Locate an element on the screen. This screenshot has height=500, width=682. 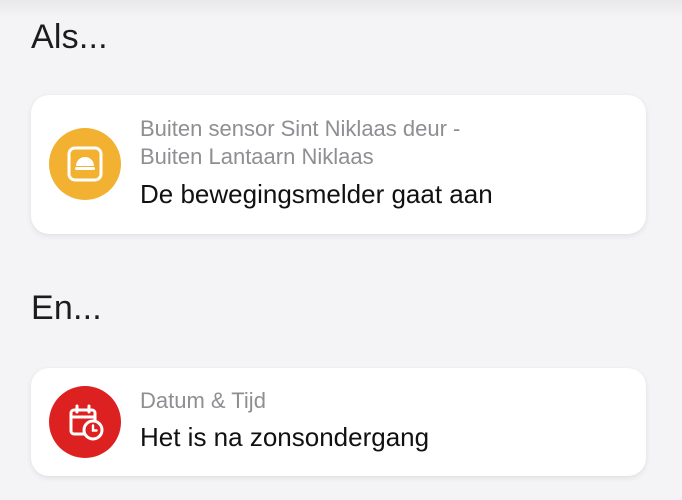
trigger-icon-badge is located at coordinates (85, 164).